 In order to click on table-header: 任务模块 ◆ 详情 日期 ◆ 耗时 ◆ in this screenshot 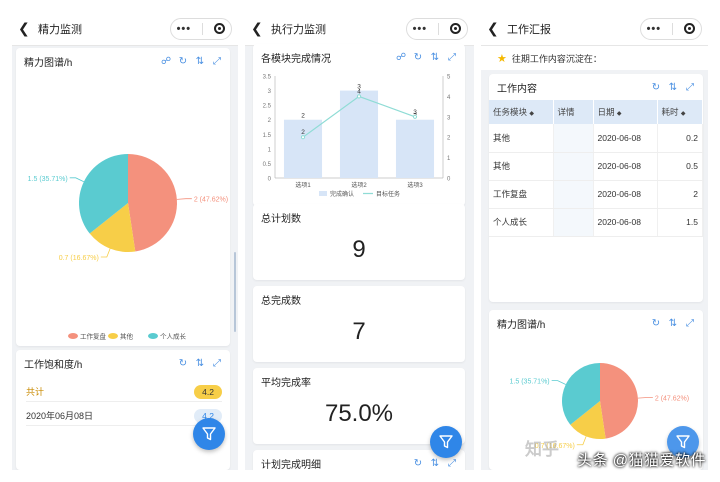, I will do `click(596, 112)`.